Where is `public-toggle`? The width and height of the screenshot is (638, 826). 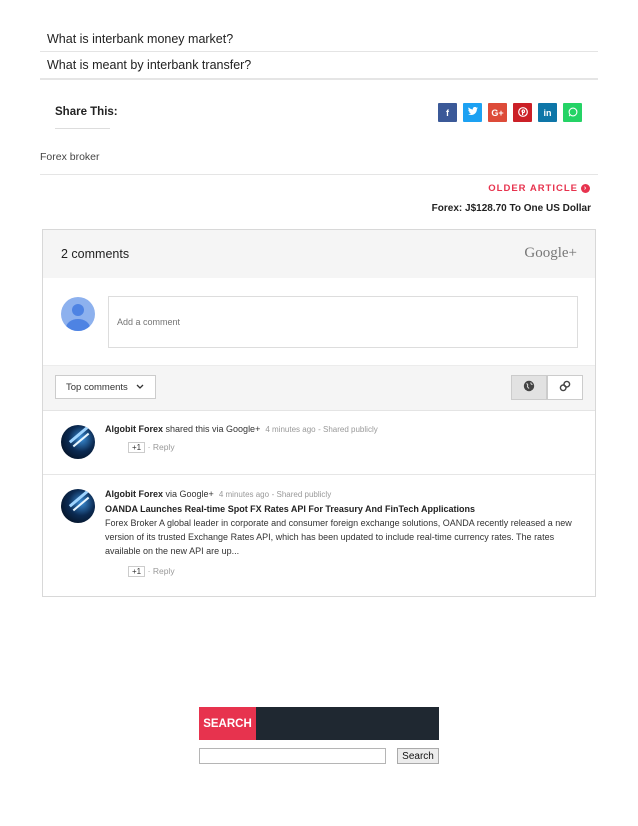
public-toggle is located at coordinates (529, 387).